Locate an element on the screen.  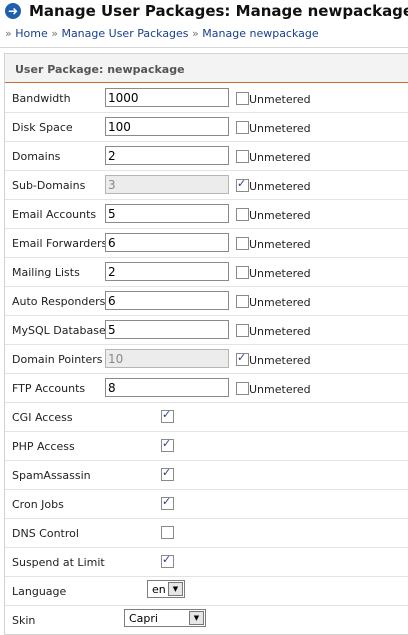
limit-row-ftp-accounts: FTP Accounts Unmetered is located at coordinates (206, 388).